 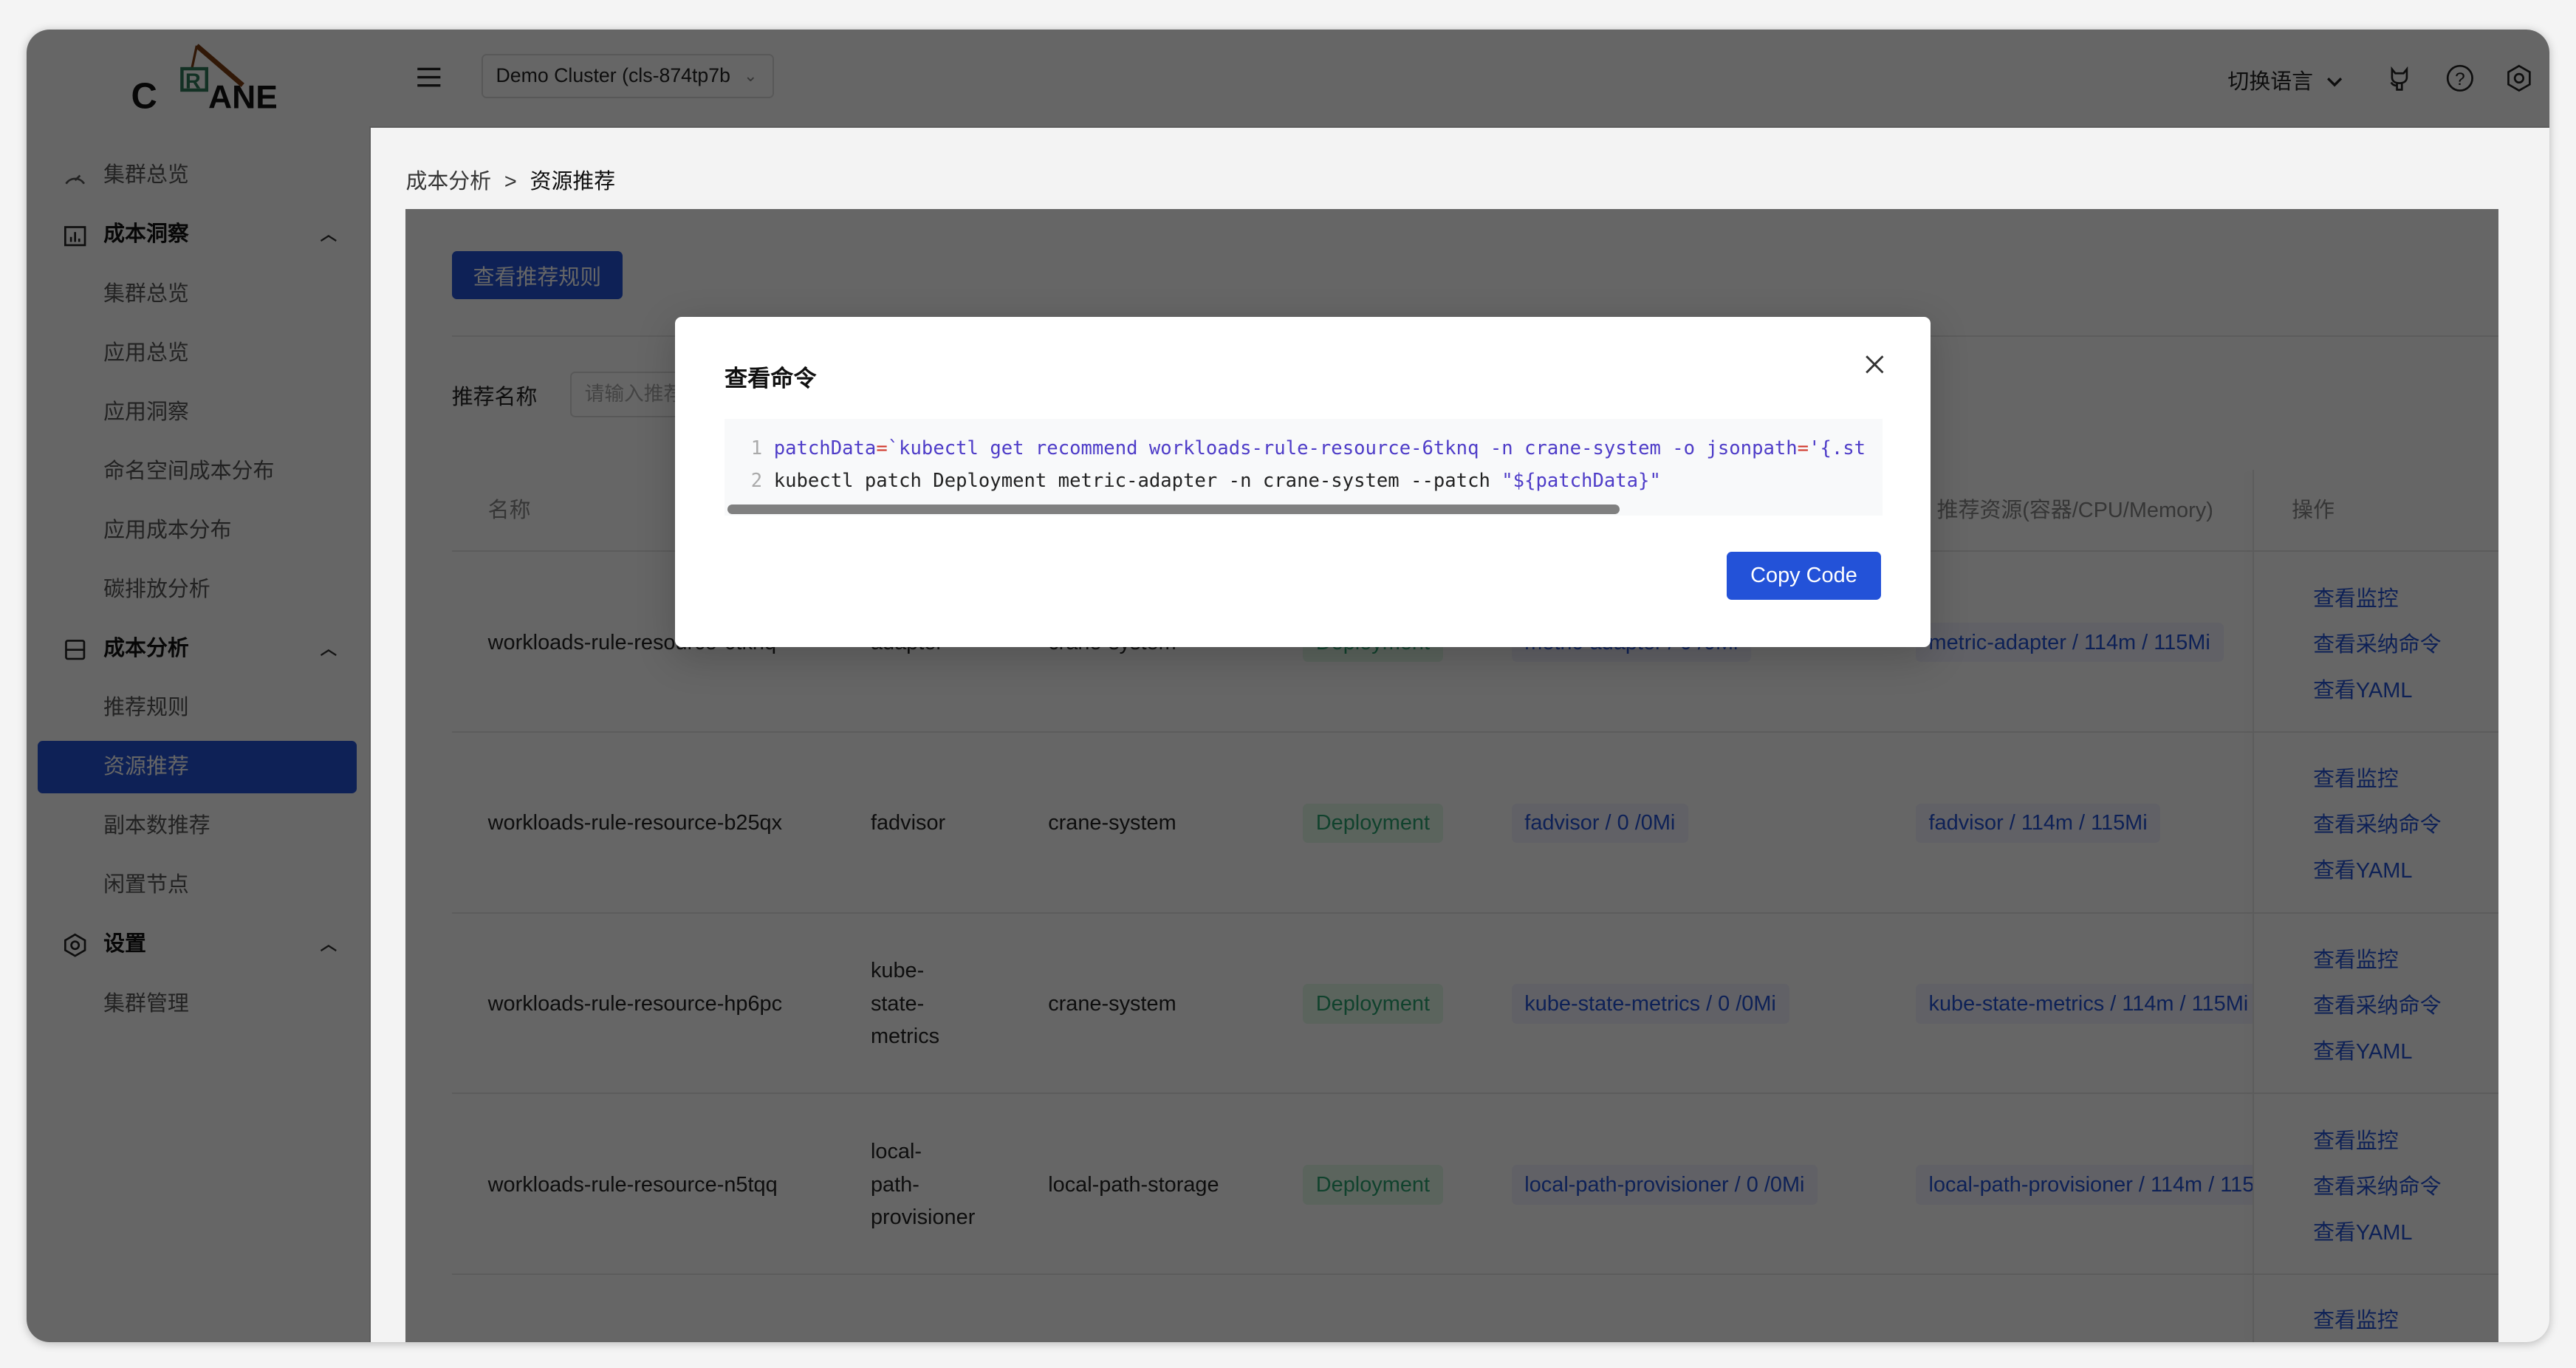 I want to click on recommendation-name: workloads-rule-resource-b25qx, so click(x=635, y=823).